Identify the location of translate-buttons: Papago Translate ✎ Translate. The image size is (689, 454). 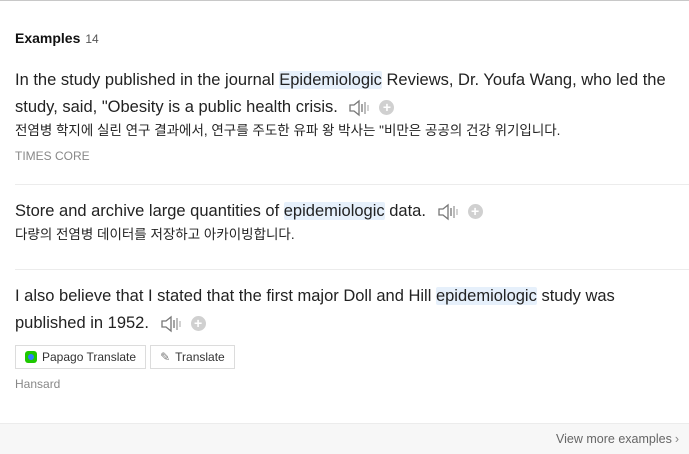
(352, 357).